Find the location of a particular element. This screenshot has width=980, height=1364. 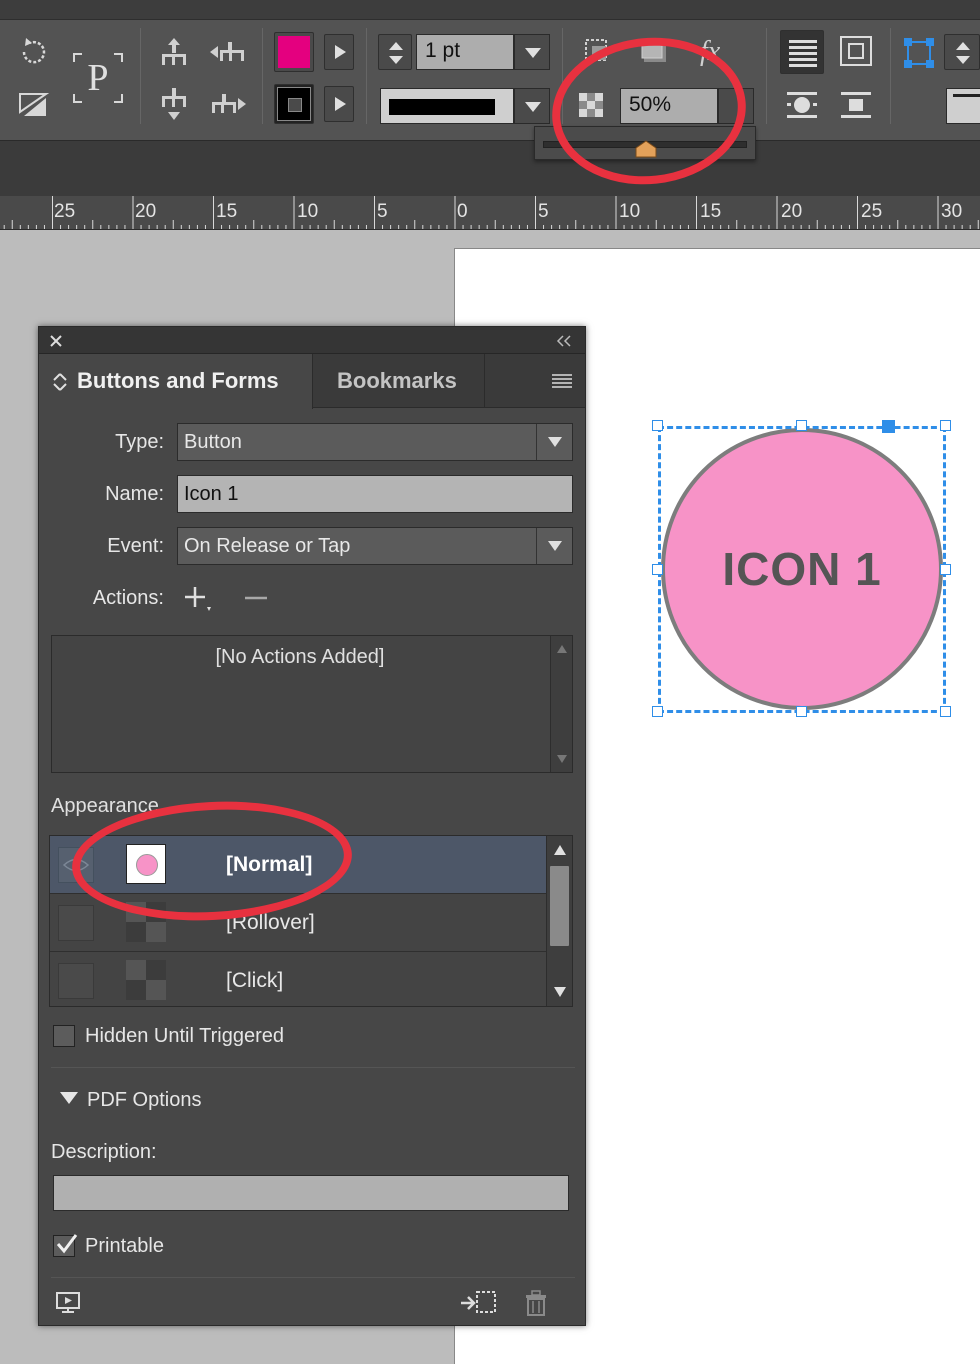

select-content-icon is located at coordinates (174, 104).